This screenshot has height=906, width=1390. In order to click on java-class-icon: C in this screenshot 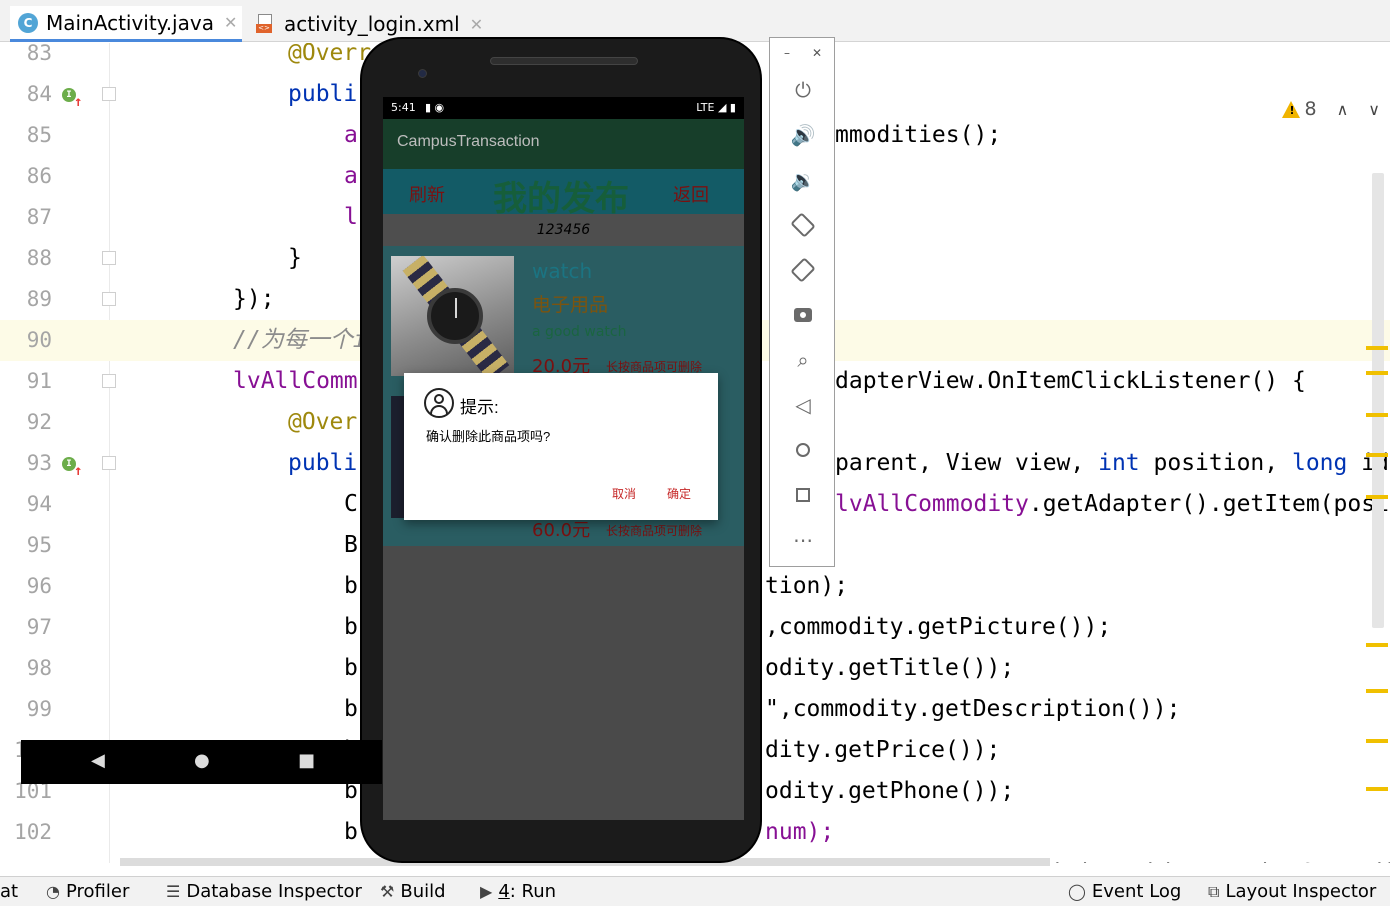, I will do `click(28, 22)`.